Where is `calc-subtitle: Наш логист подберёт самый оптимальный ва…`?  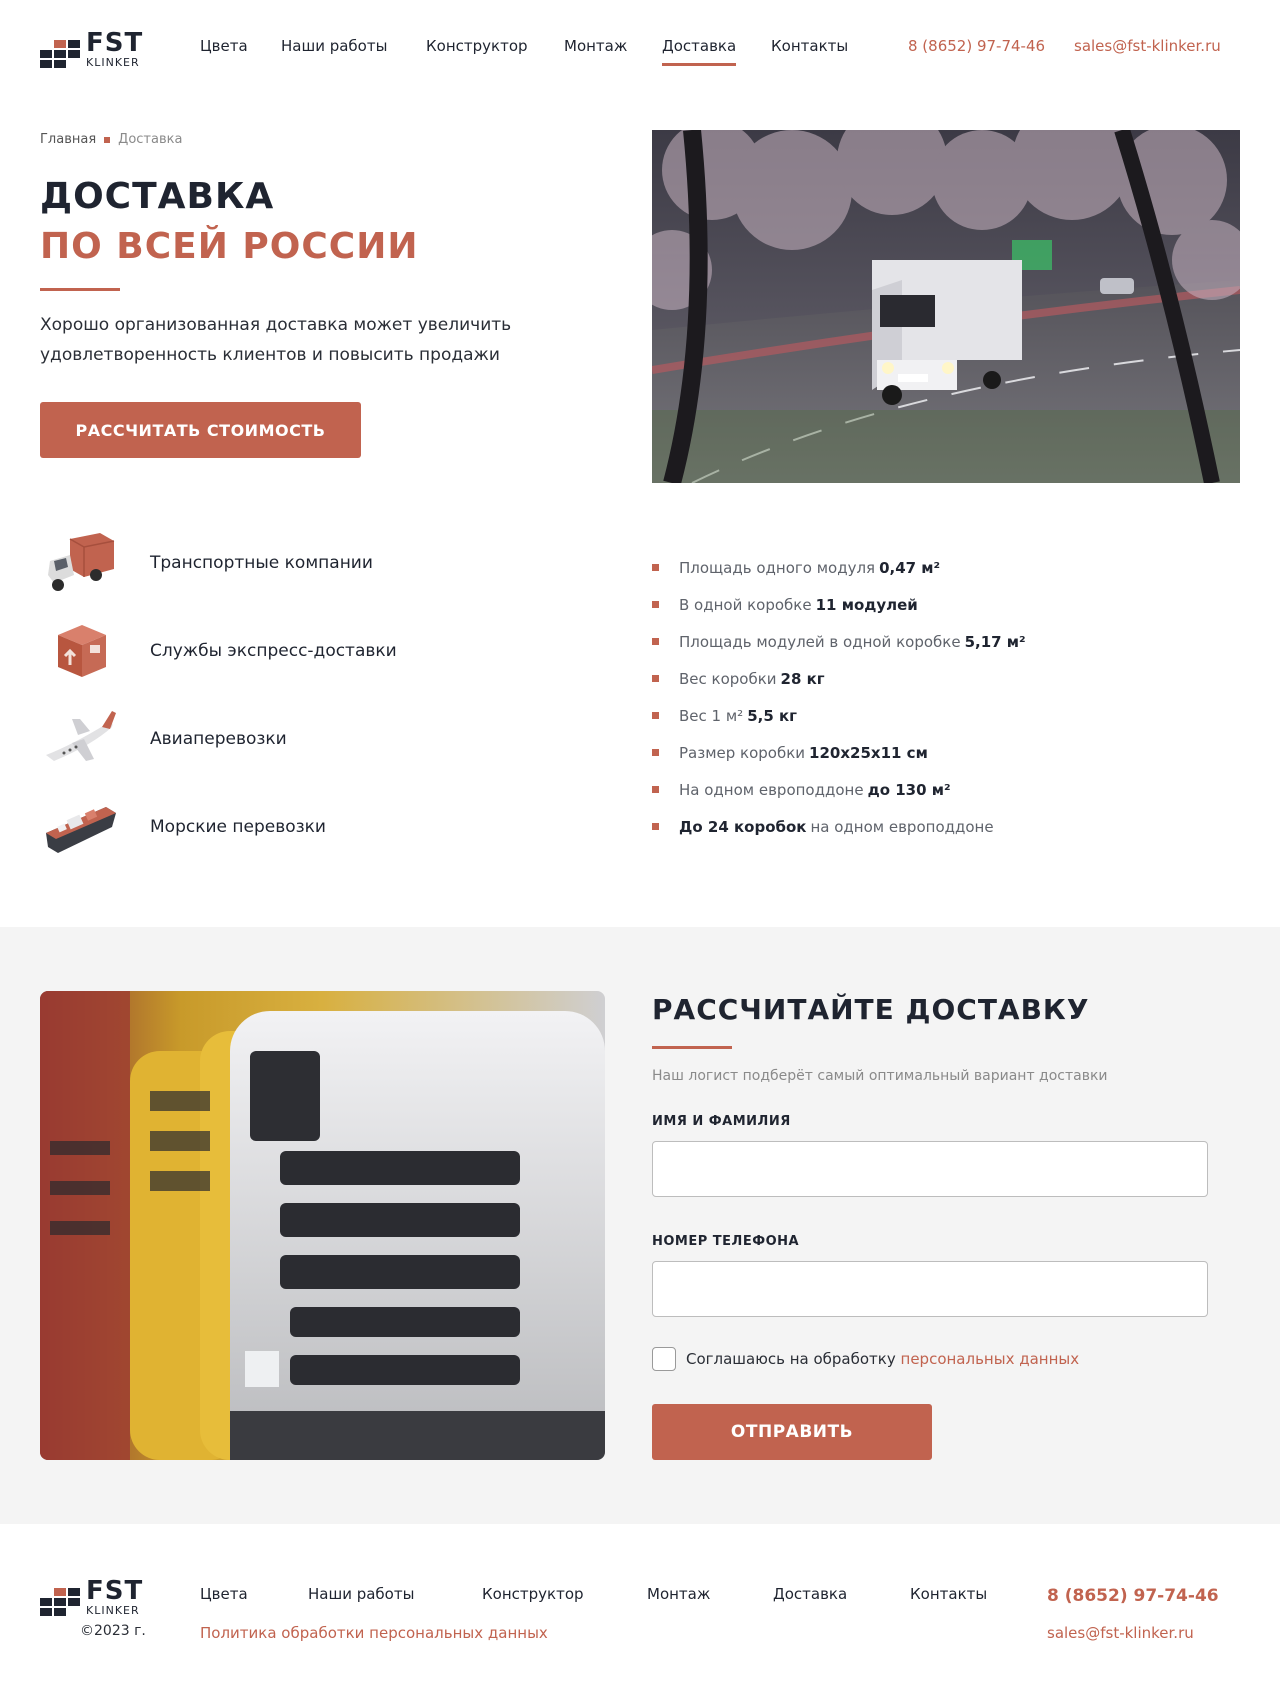
calc-subtitle: Наш логист подберёт самый оптимальный ва… is located at coordinates (880, 1076).